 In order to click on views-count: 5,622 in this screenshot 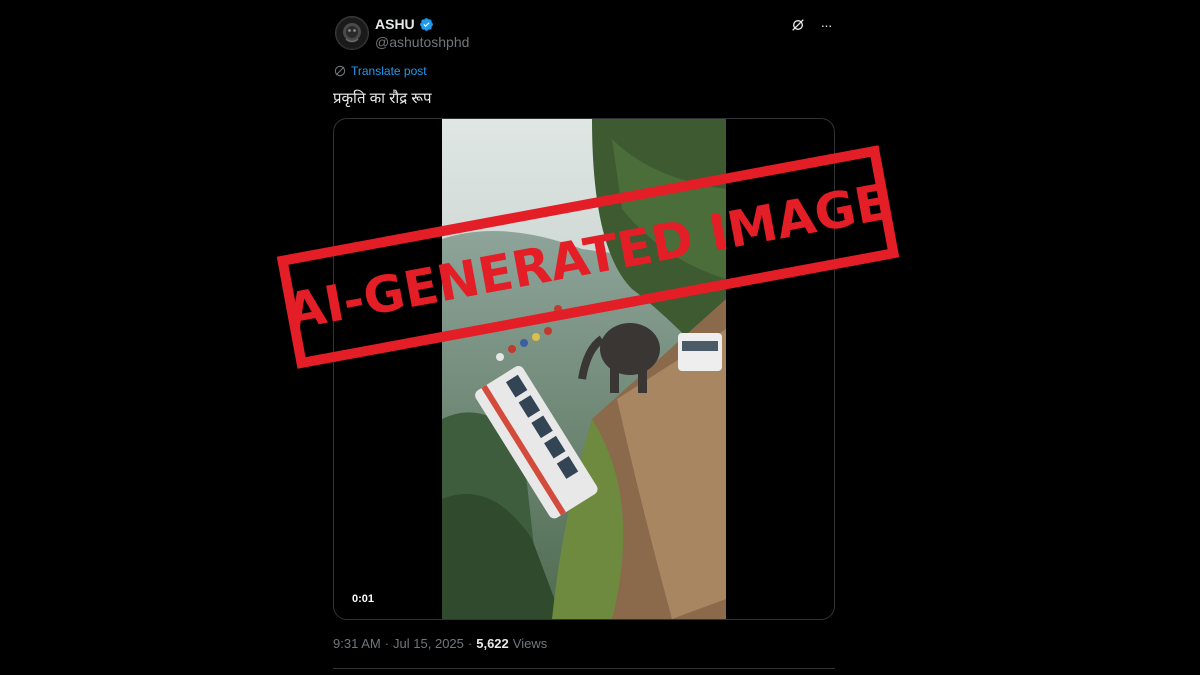, I will do `click(492, 643)`.